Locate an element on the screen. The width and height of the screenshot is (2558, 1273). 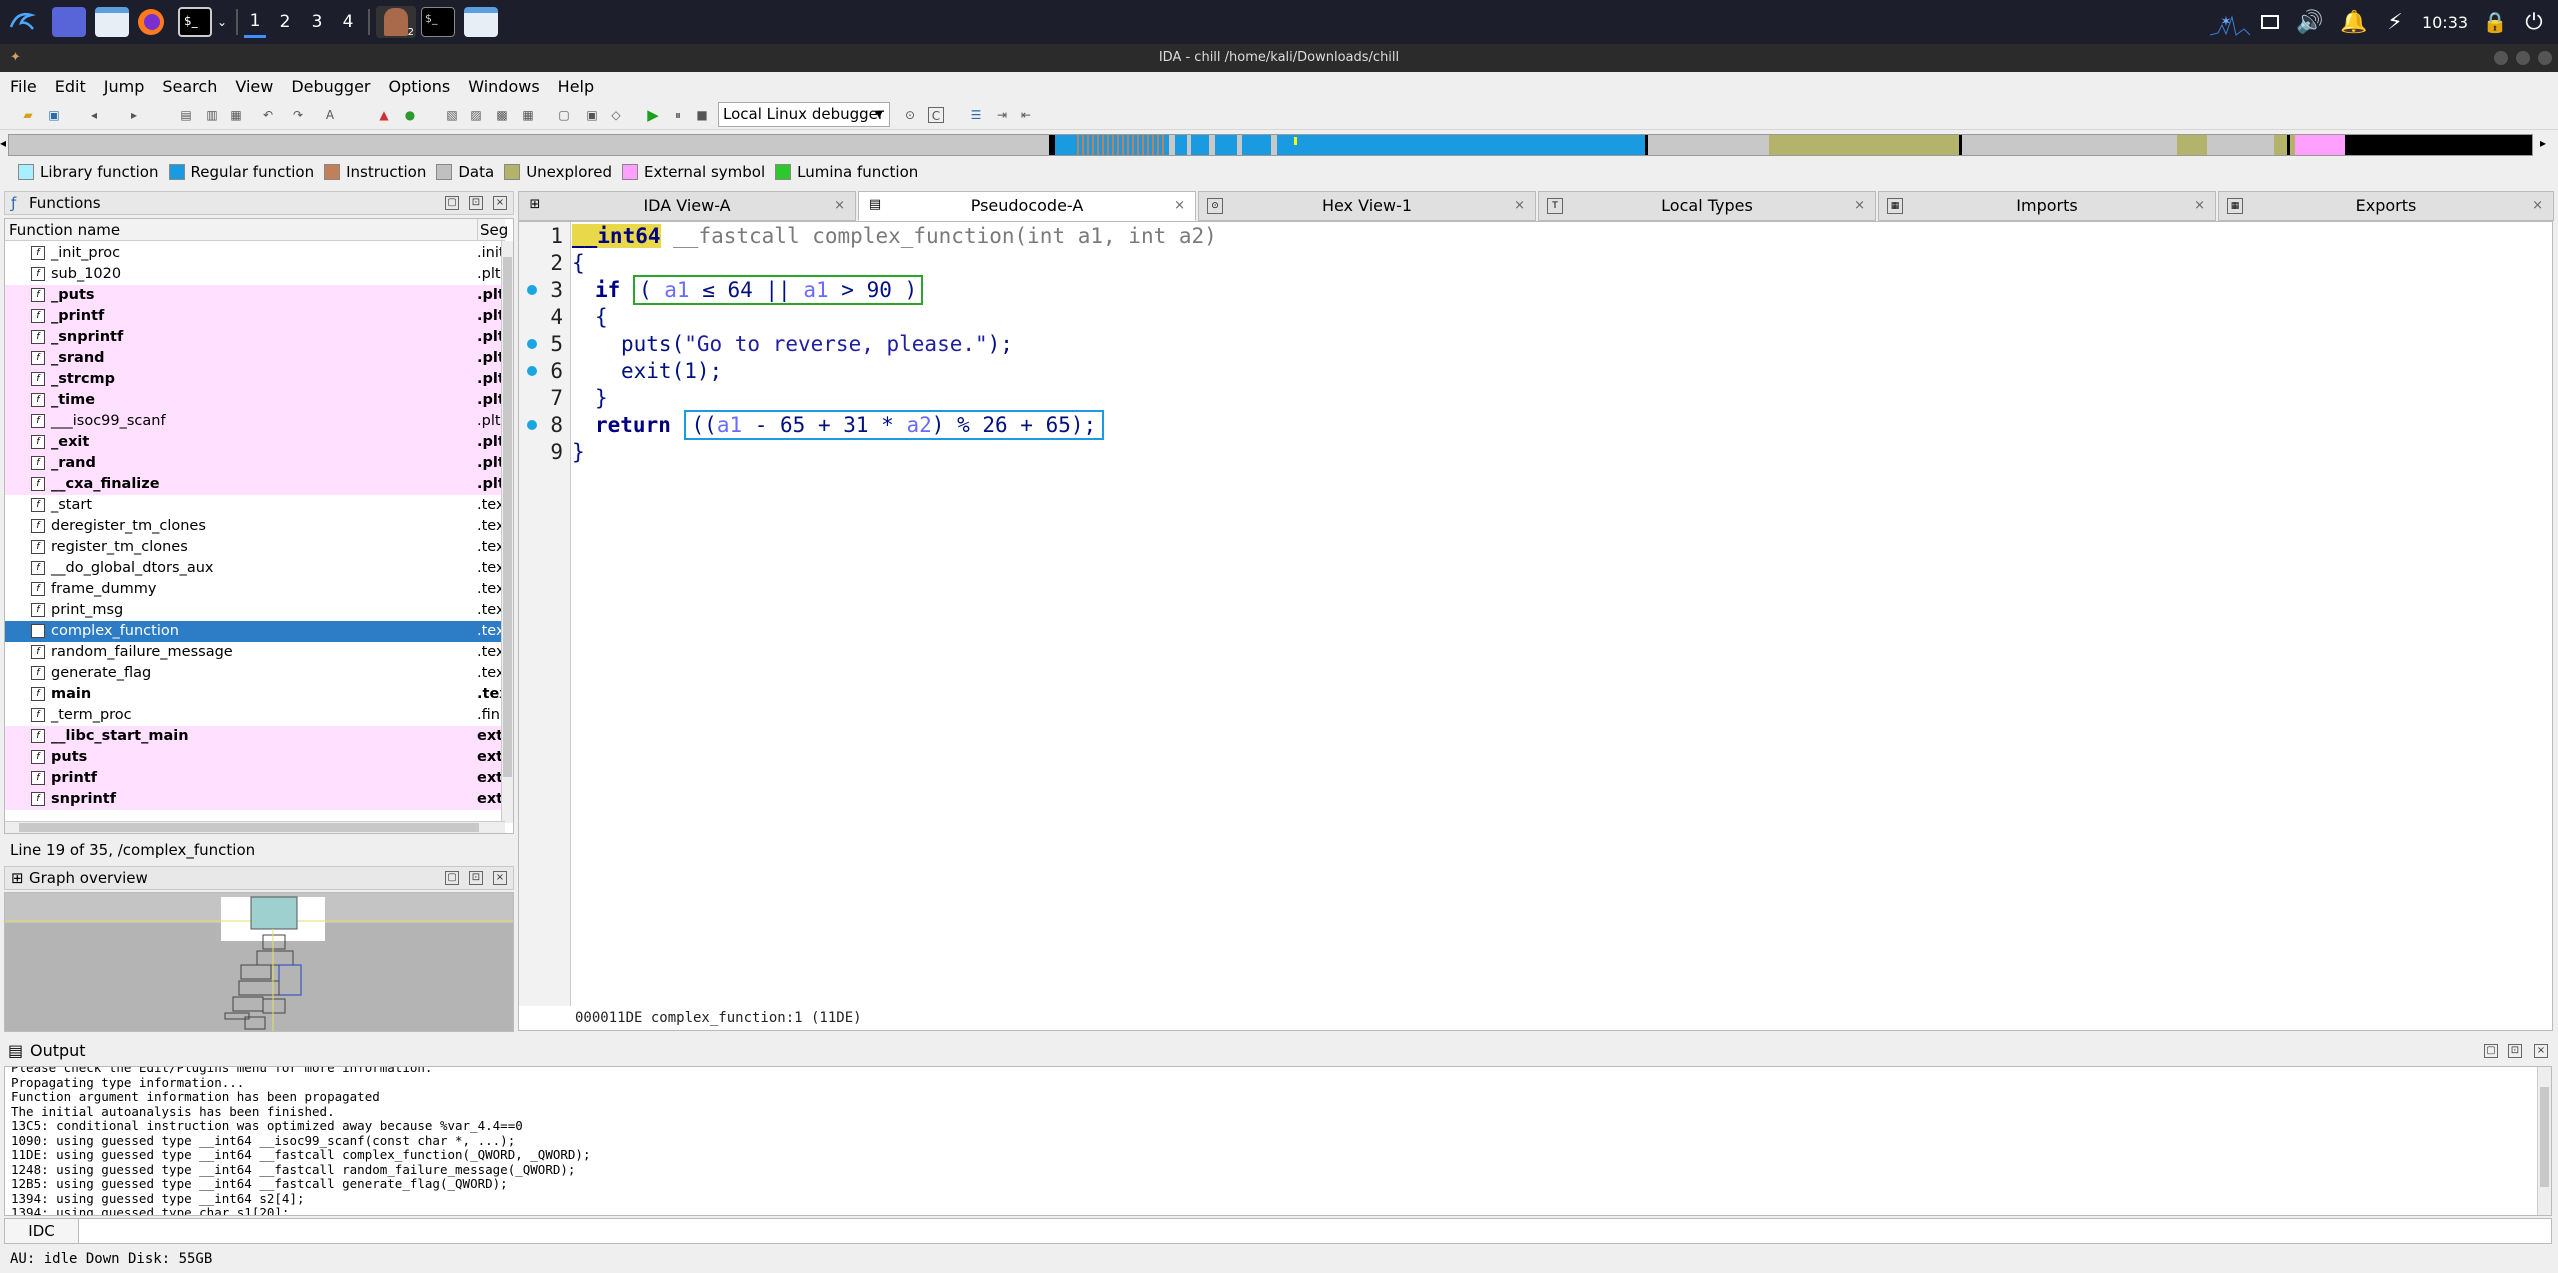
function-row: f _strcmp .plt is located at coordinates (254, 379).